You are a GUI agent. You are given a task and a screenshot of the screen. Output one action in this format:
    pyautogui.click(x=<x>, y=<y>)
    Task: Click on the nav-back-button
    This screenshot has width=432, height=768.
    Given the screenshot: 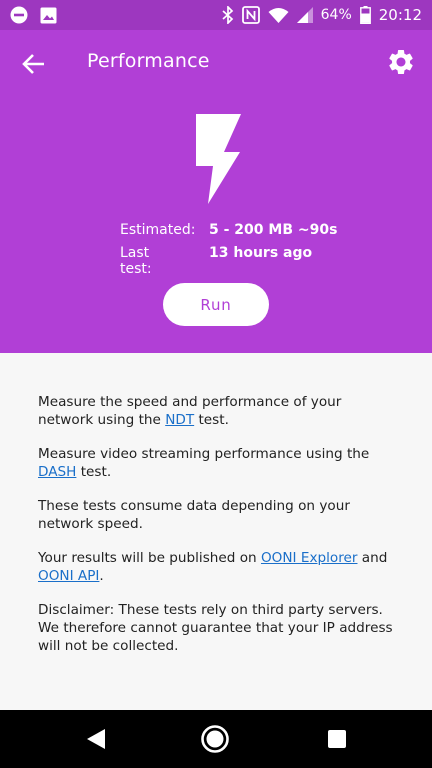 What is the action you would take?
    pyautogui.click(x=97, y=739)
    